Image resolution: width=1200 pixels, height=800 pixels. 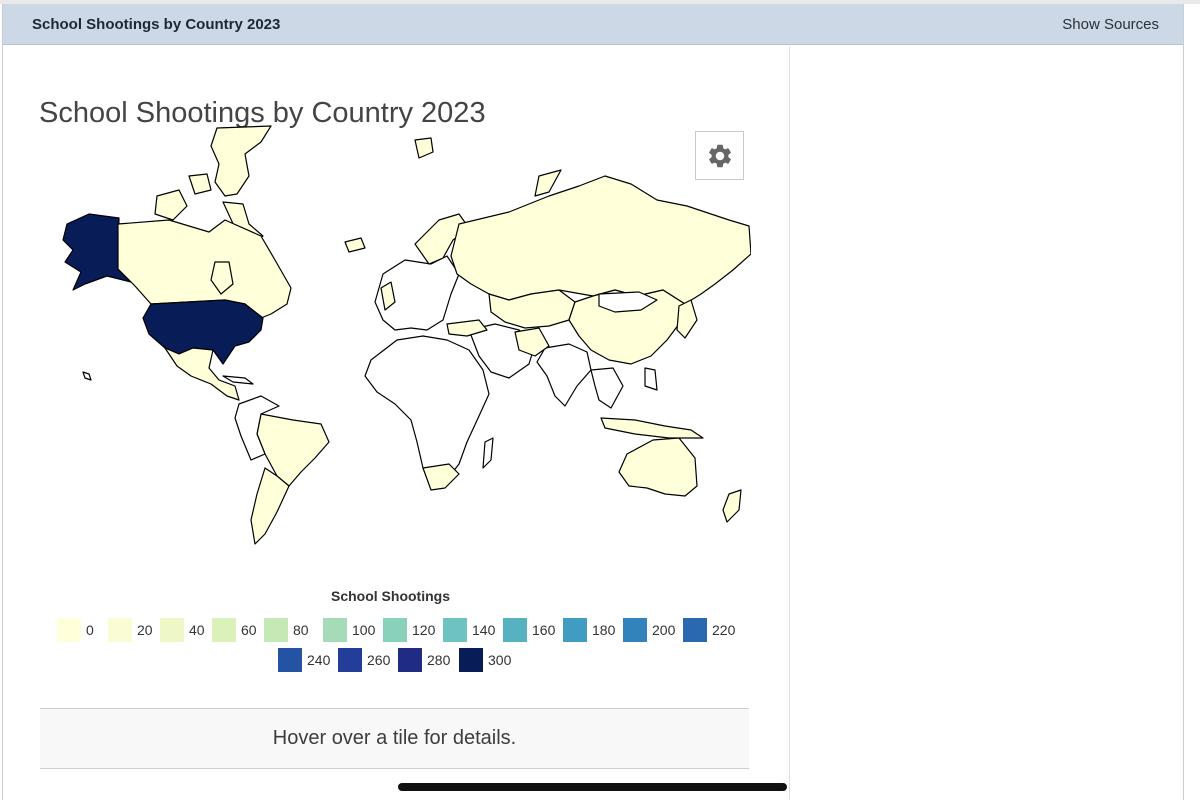 I want to click on legend-title: School Shootings, so click(x=390, y=596).